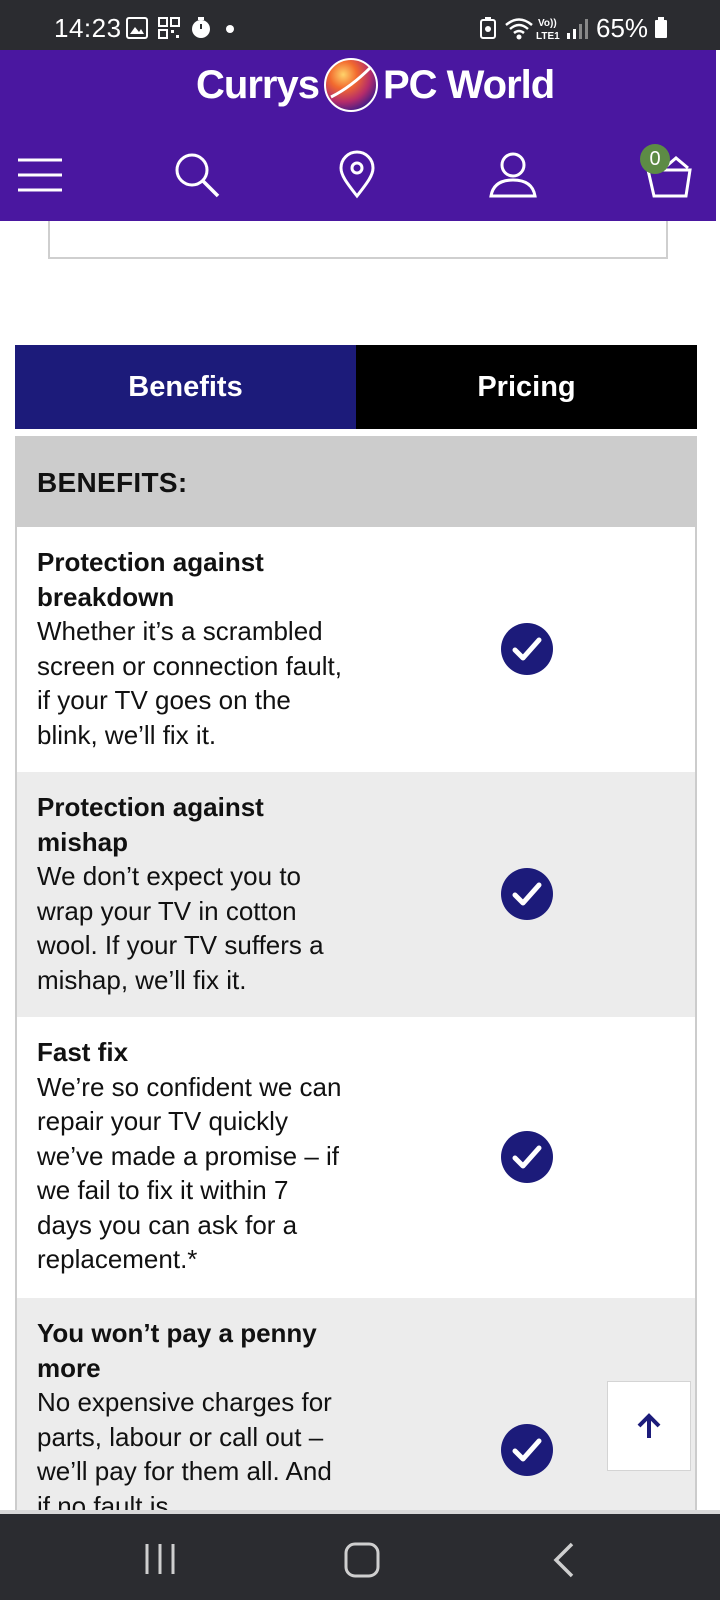  I want to click on benefits-header: BENEFITS:, so click(356, 482).